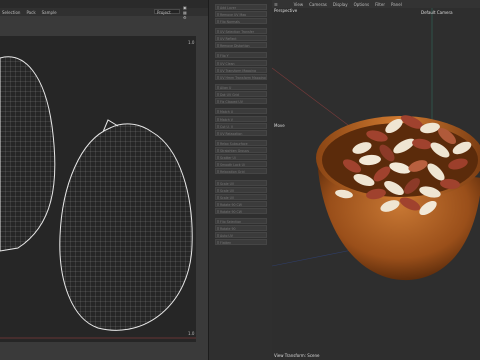 The height and width of the screenshot is (360, 480). What do you see at coordinates (241, 235) in the screenshot?
I see `cmd-button: Auto UV` at bounding box center [241, 235].